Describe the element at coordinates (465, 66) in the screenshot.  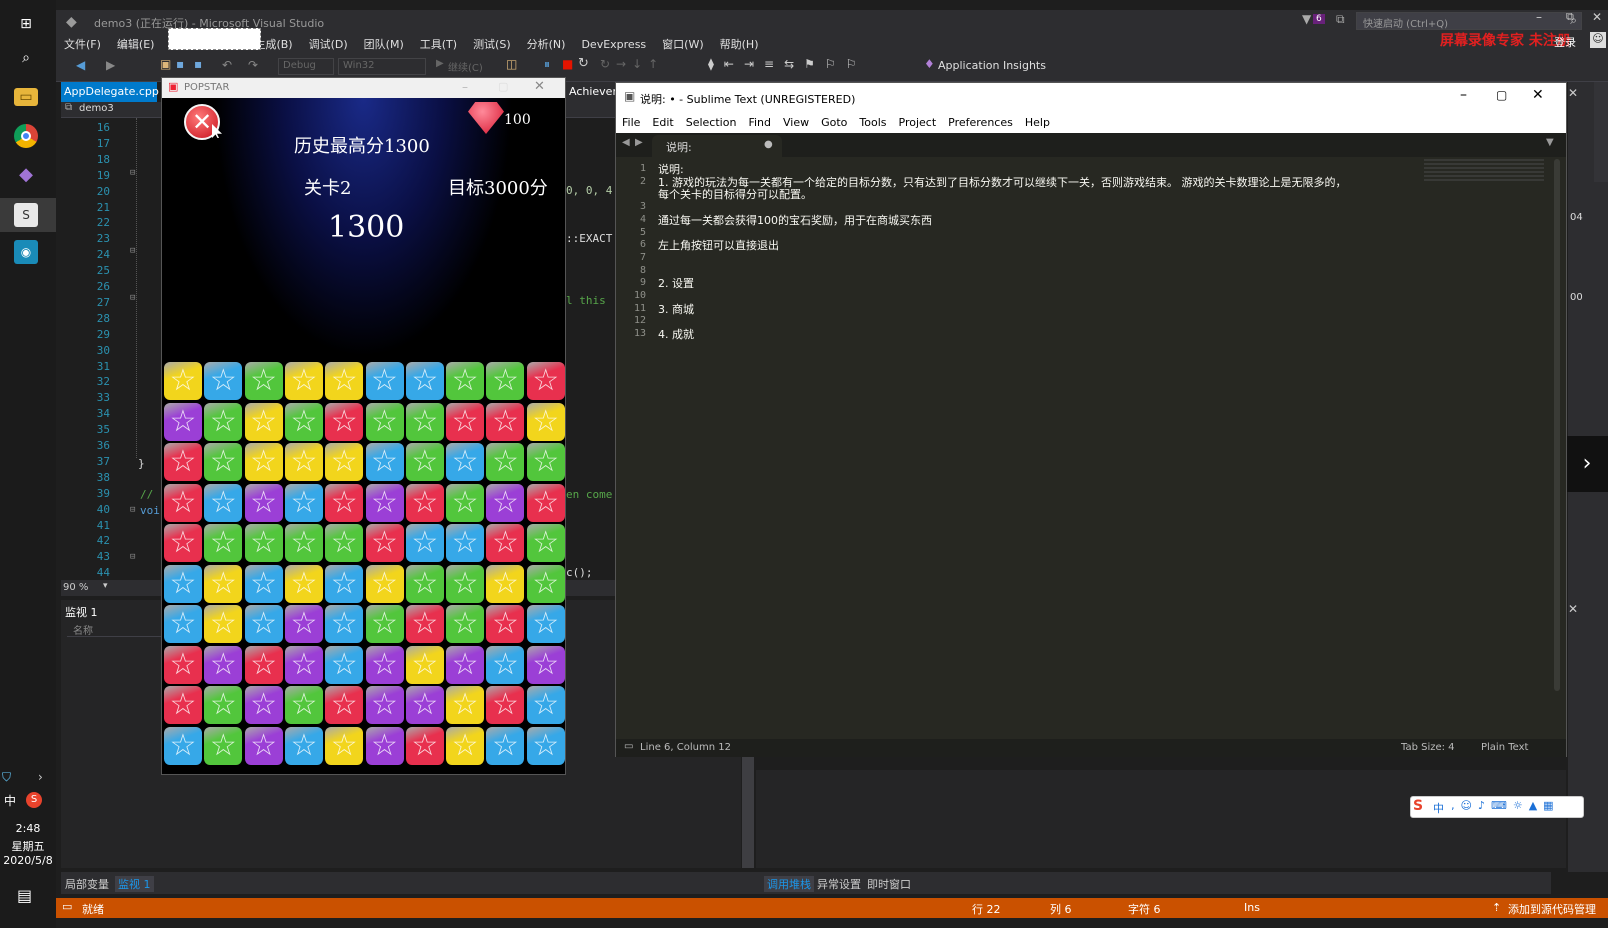
I see `continue-button: 继续(C)` at that location.